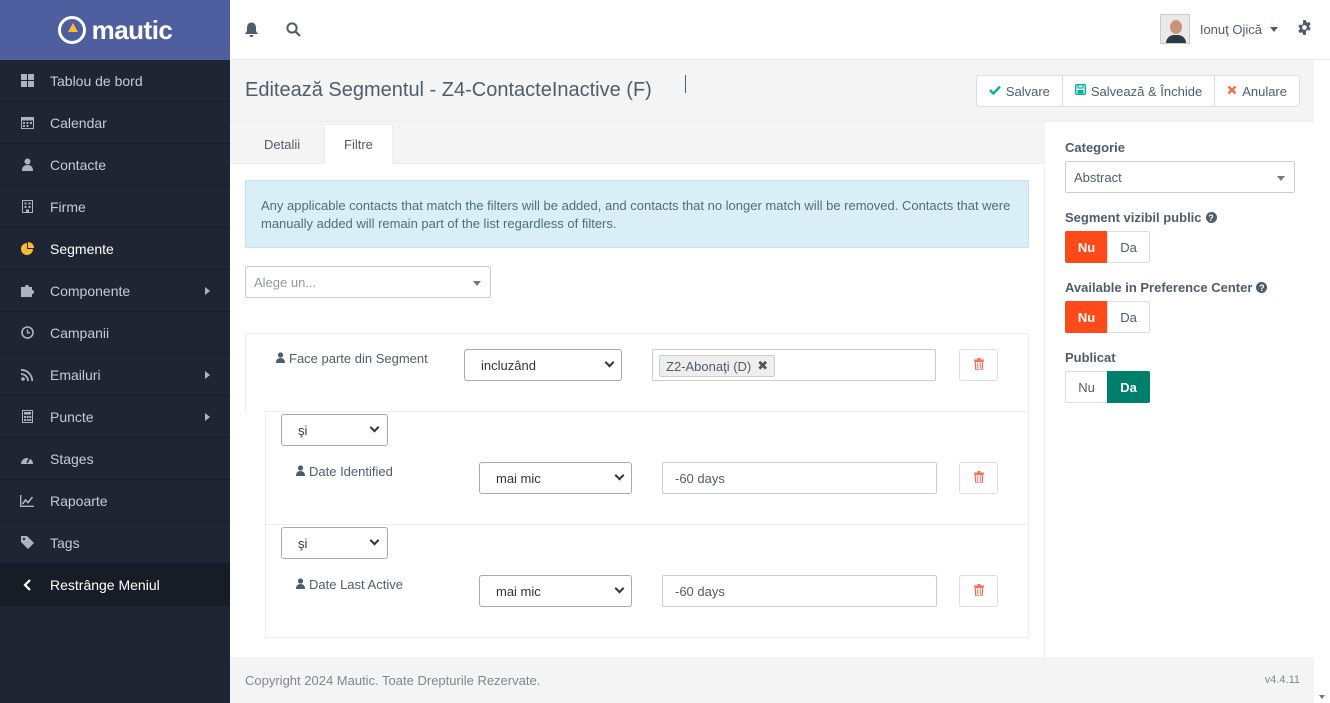 The image size is (1330, 703). I want to click on filter-label-text: Date Last Active, so click(356, 584).